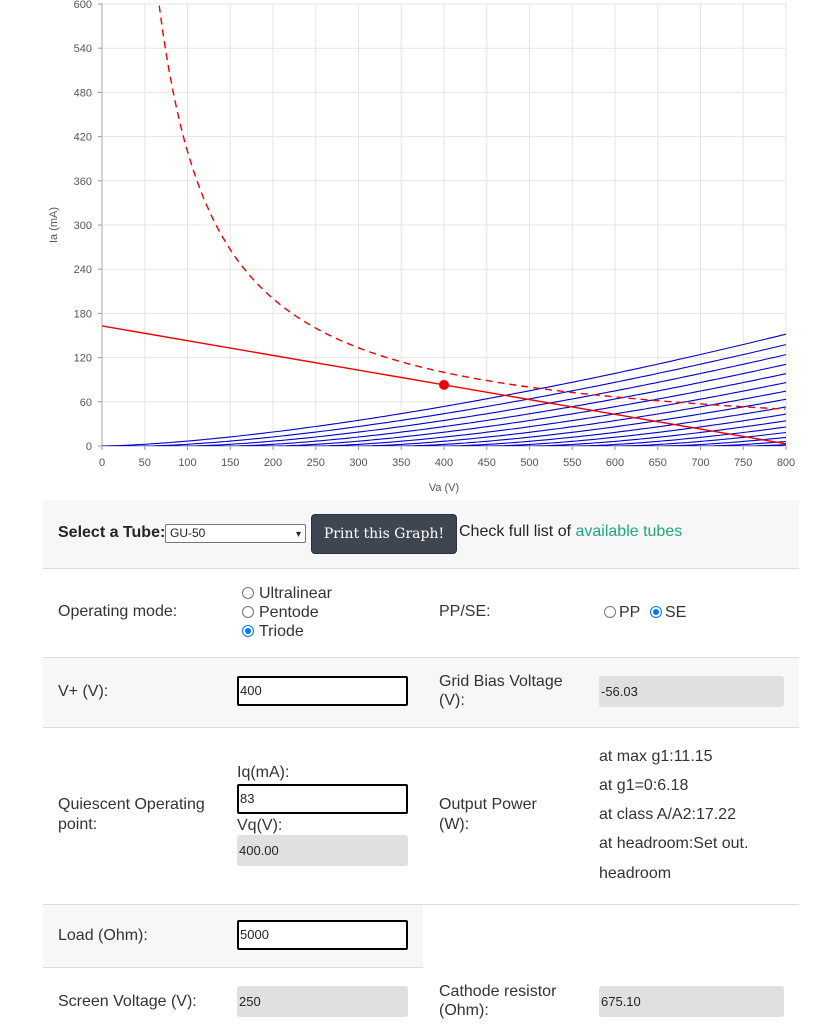 Image resolution: width=813 pixels, height=1029 pixels. What do you see at coordinates (187, 463) in the screenshot?
I see `x-tick-label: 100` at bounding box center [187, 463].